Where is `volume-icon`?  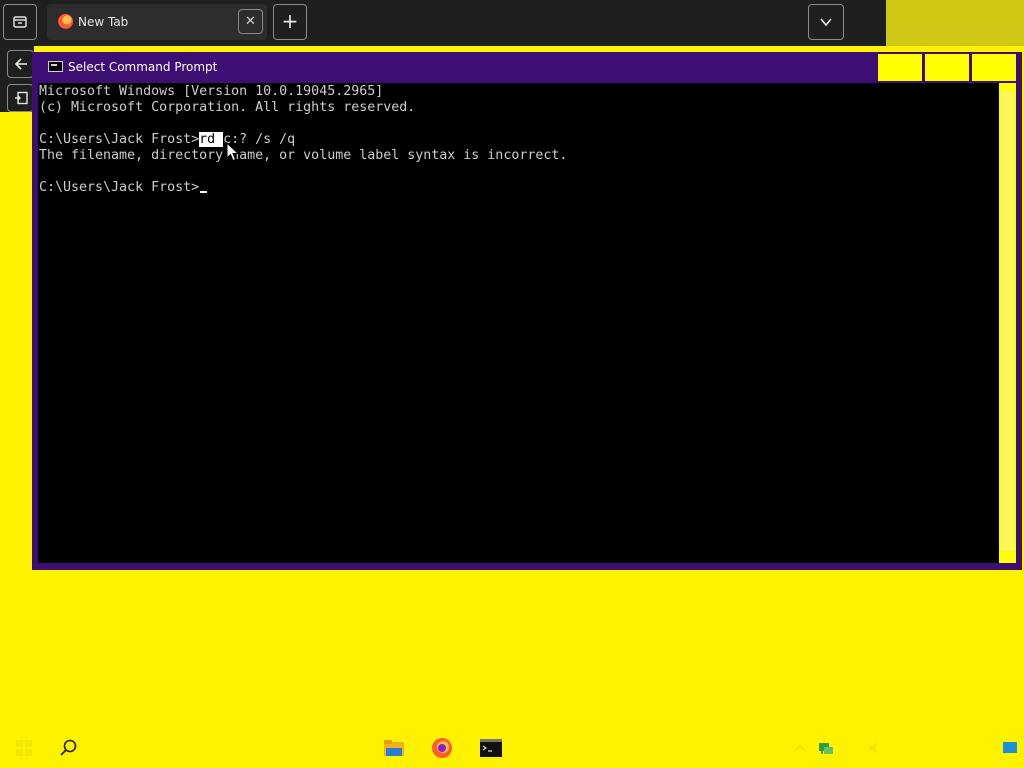
volume-icon is located at coordinates (872, 748).